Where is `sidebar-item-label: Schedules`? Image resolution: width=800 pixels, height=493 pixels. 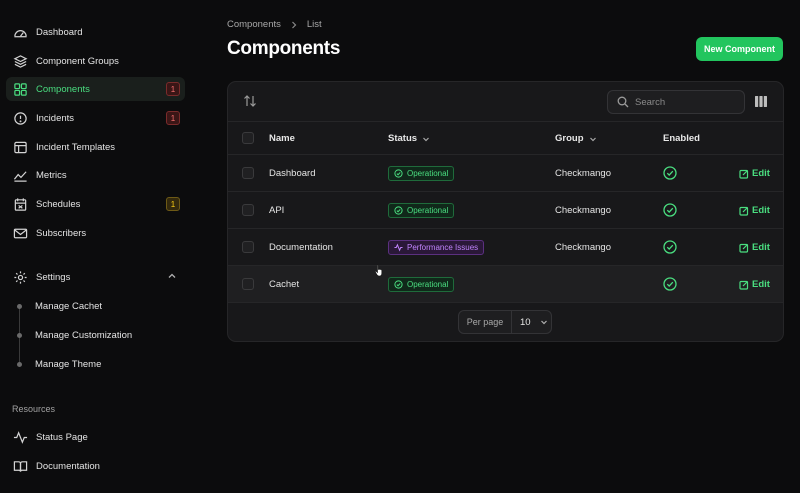
sidebar-item-label: Schedules is located at coordinates (58, 204).